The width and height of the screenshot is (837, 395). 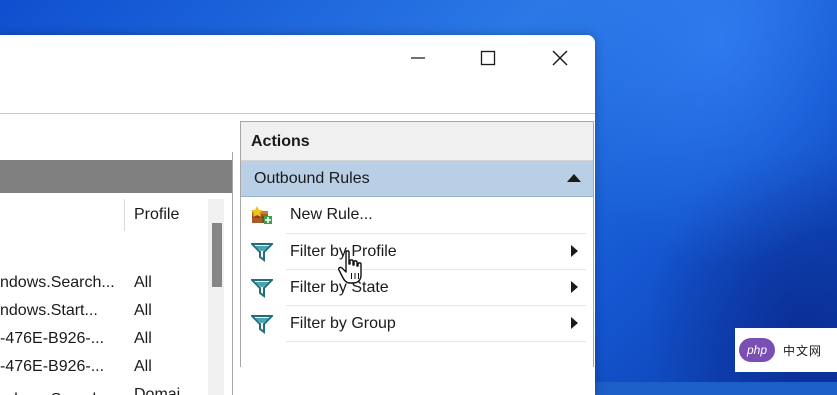 I want to click on menu-bar, so click(x=297, y=96).